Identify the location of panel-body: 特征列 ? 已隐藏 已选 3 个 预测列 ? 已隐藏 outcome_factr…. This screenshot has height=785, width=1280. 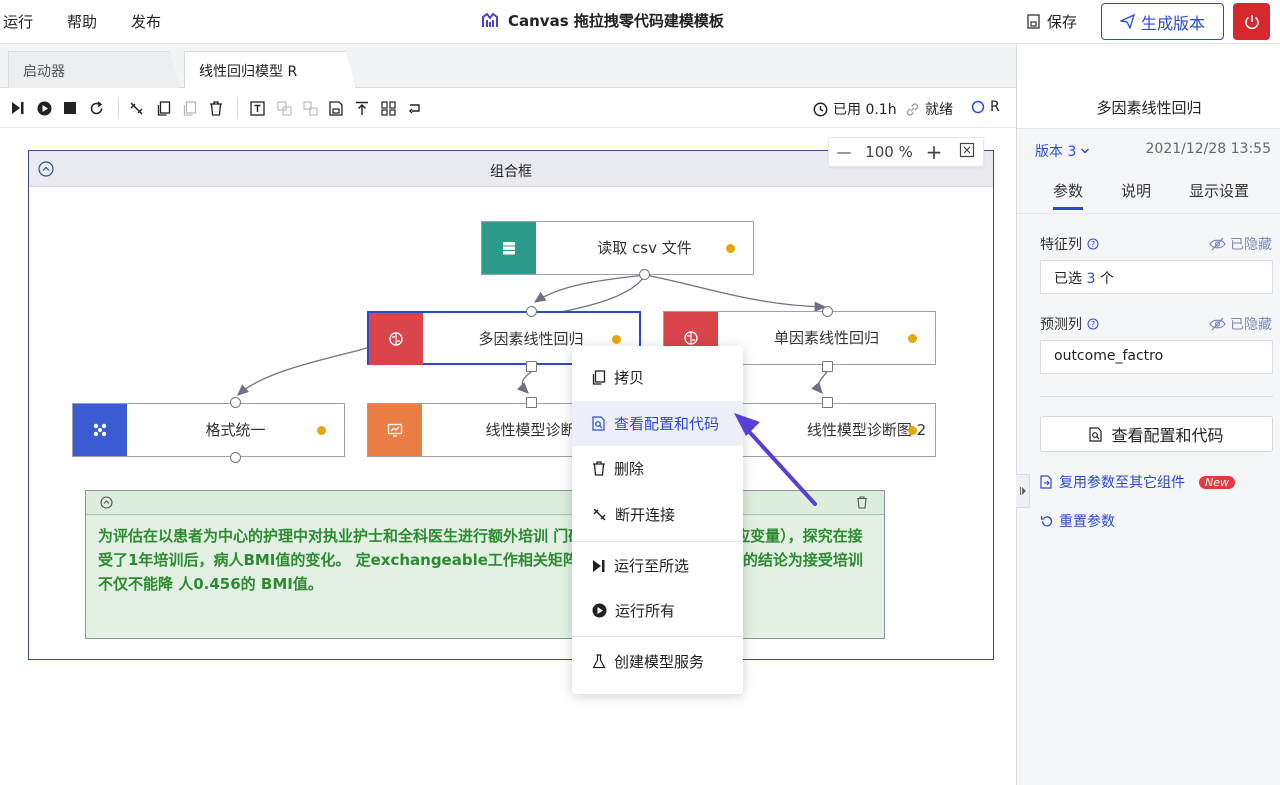
(1148, 499).